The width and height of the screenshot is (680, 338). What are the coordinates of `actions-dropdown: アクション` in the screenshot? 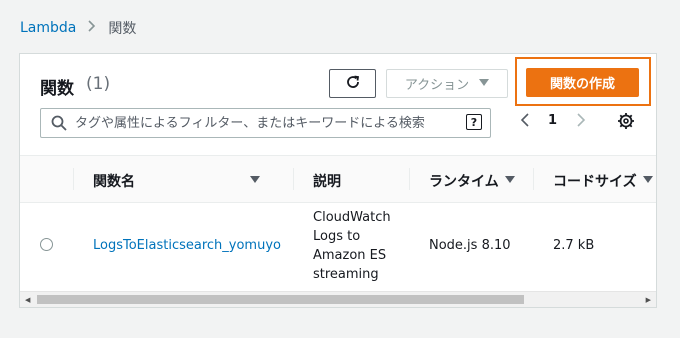 It's located at (447, 83).